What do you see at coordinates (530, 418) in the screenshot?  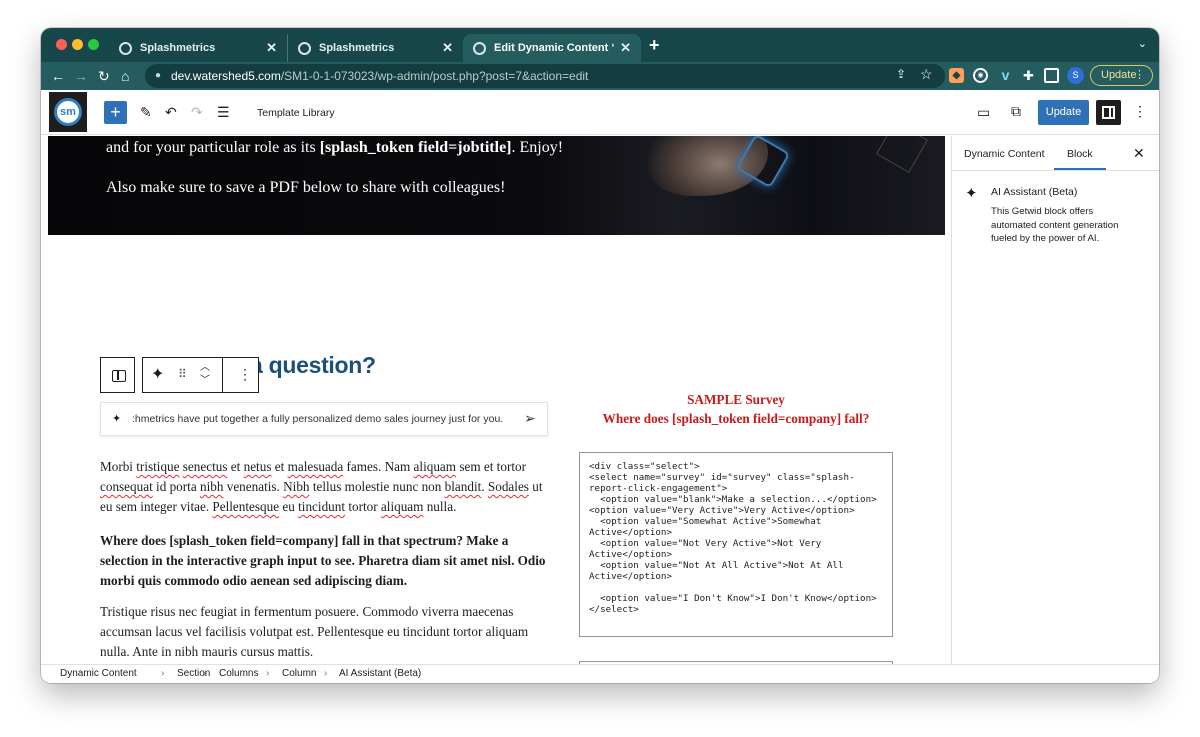 I see `send-icon: ➢` at bounding box center [530, 418].